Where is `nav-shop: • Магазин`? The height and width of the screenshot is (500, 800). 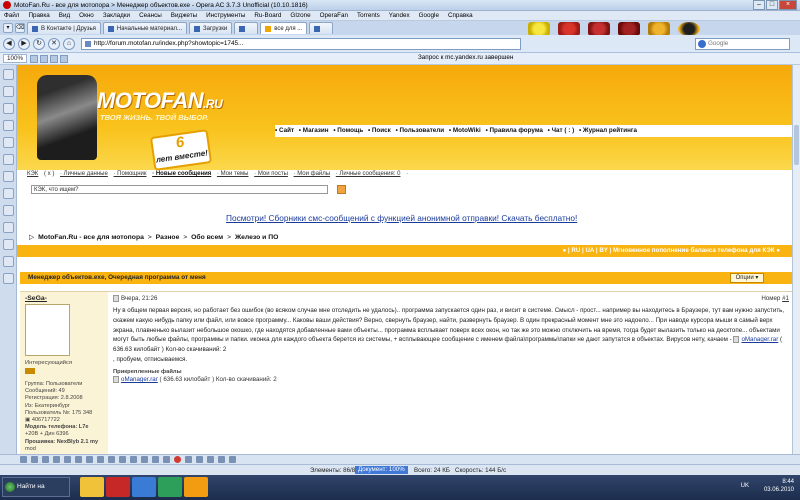 nav-shop: • Магазин is located at coordinates (314, 130).